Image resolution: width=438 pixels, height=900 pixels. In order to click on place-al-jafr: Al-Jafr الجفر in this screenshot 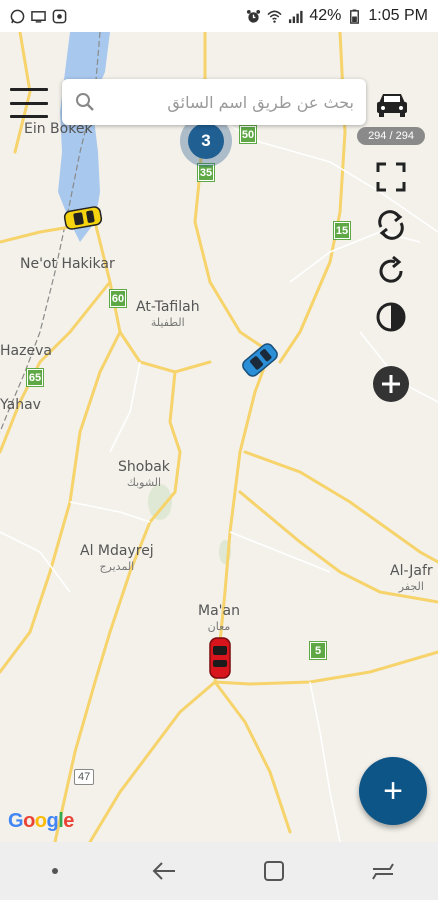, I will do `click(411, 578)`.